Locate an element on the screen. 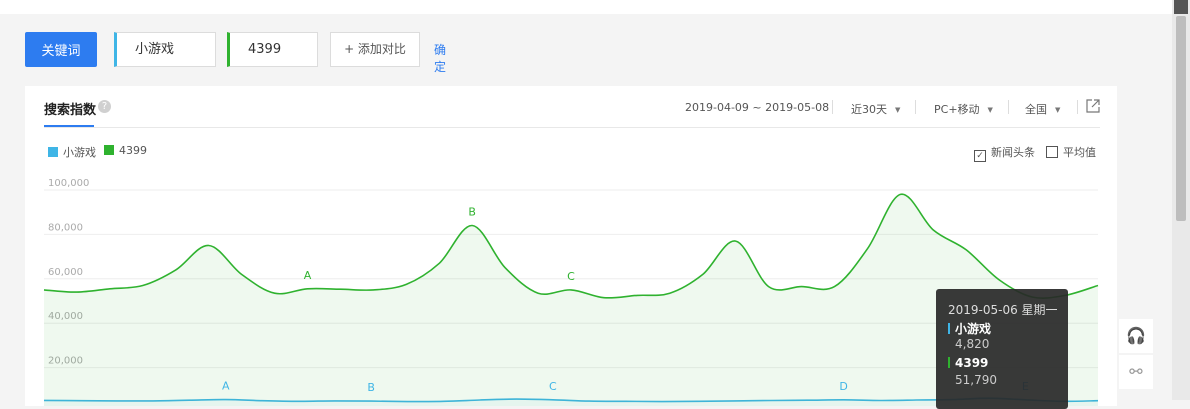  tooltip-series2-value: 51,790 is located at coordinates (976, 380).